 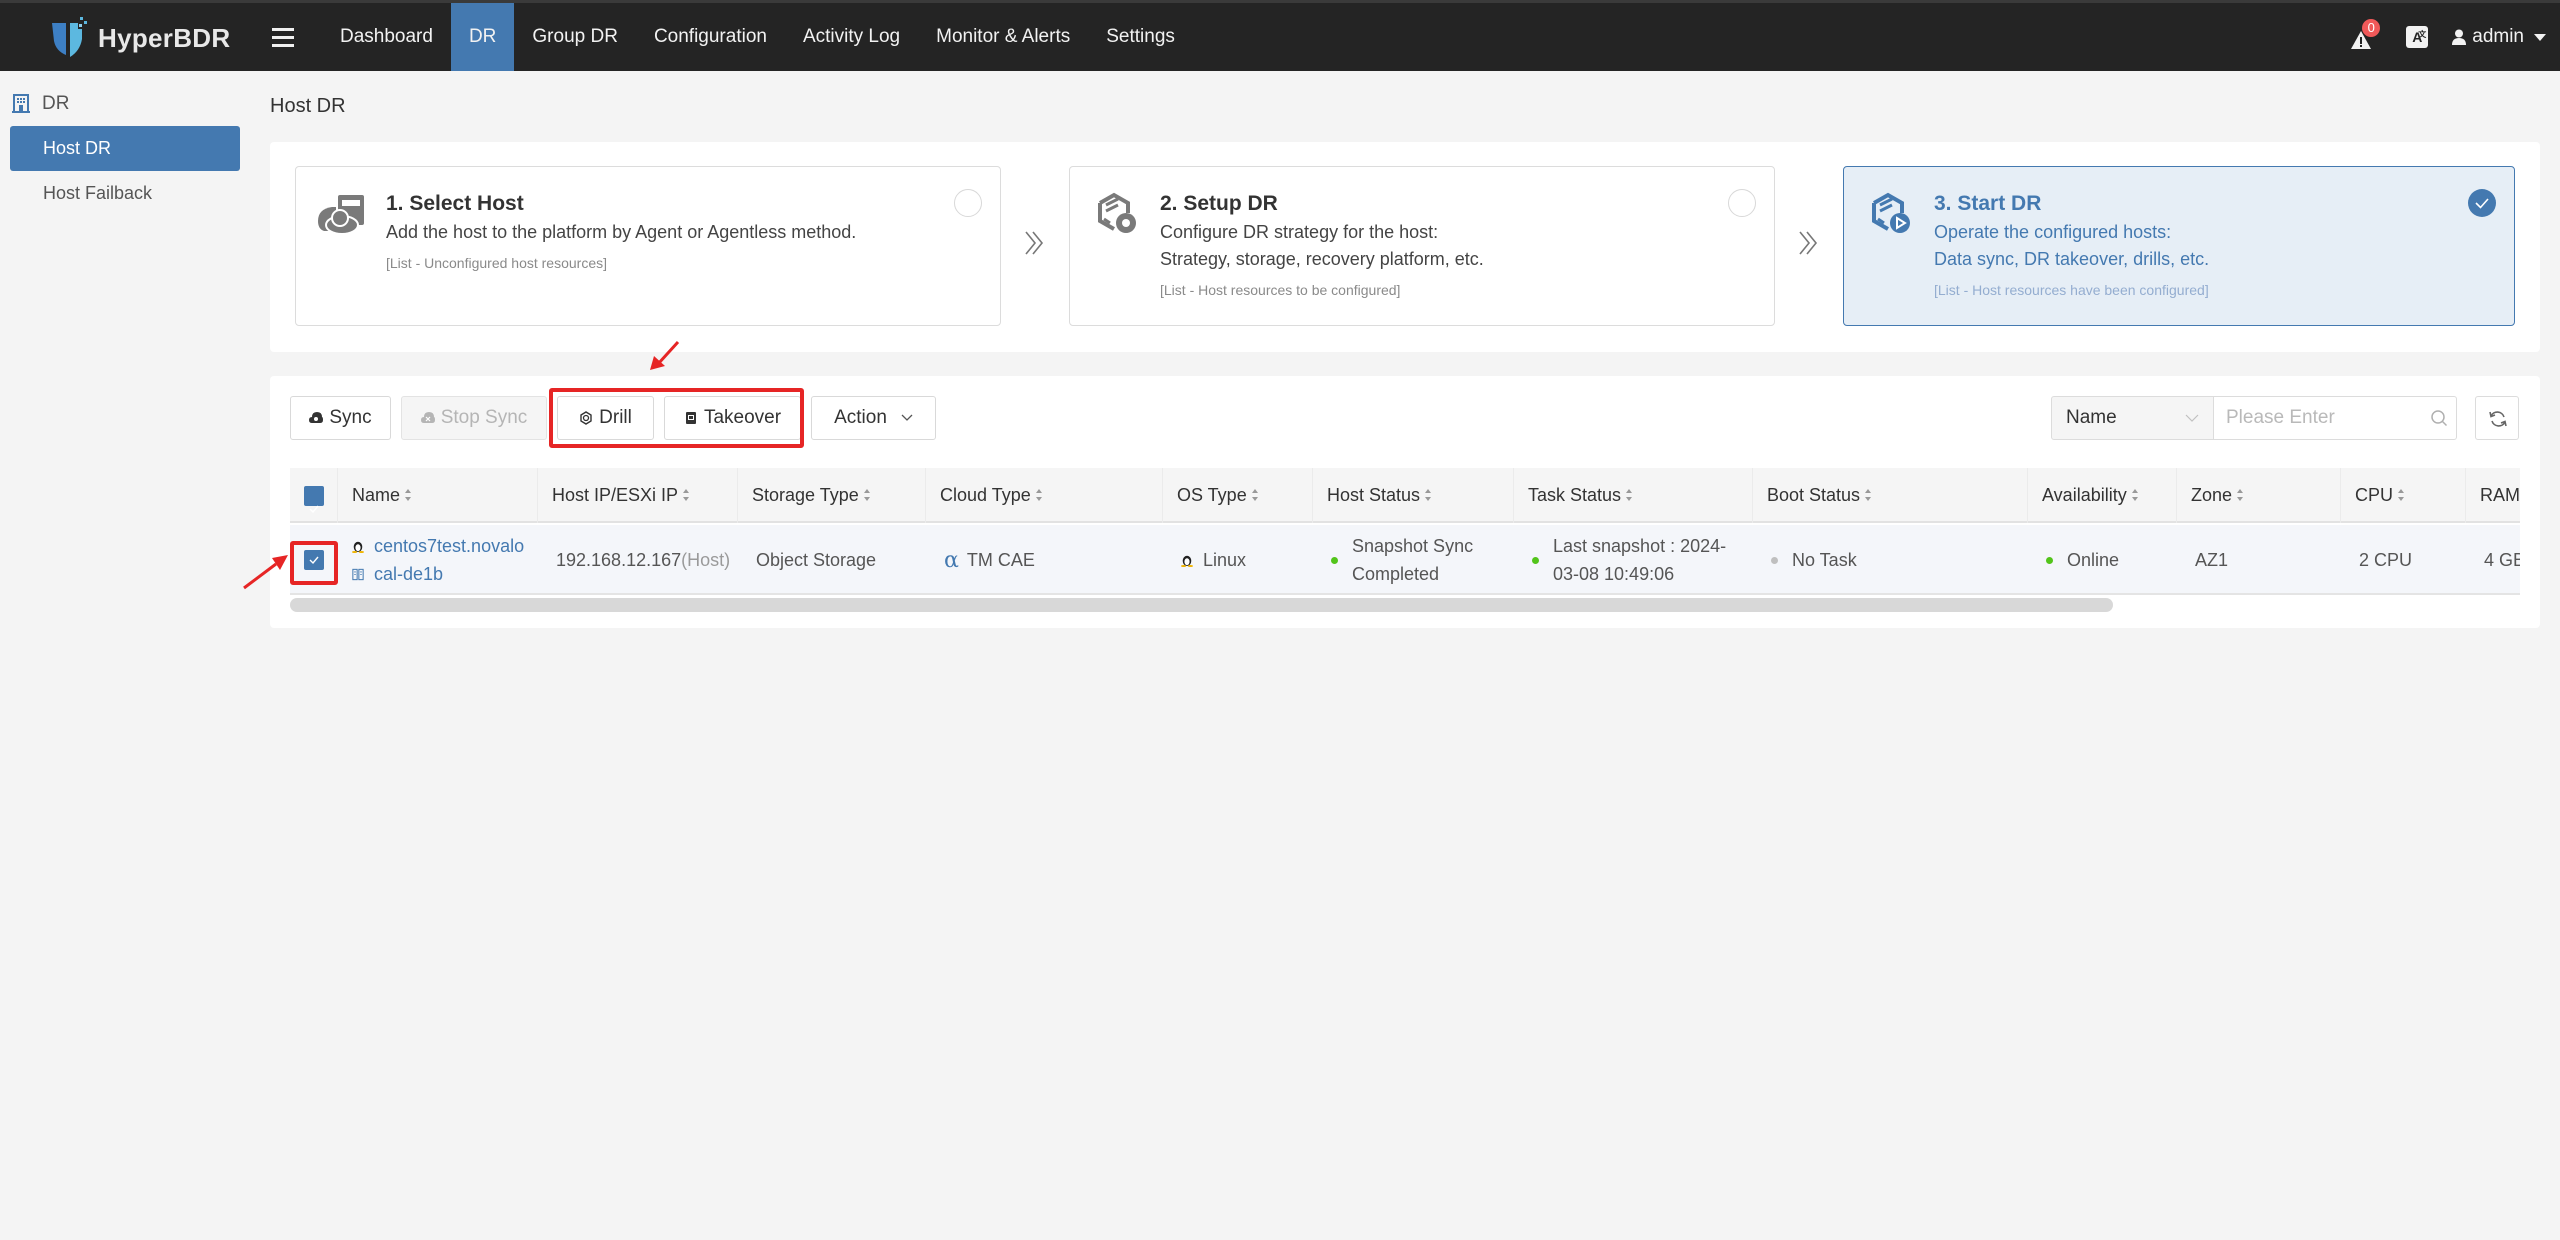 What do you see at coordinates (408, 574) in the screenshot?
I see `host-name-link-continued: cal-de1b` at bounding box center [408, 574].